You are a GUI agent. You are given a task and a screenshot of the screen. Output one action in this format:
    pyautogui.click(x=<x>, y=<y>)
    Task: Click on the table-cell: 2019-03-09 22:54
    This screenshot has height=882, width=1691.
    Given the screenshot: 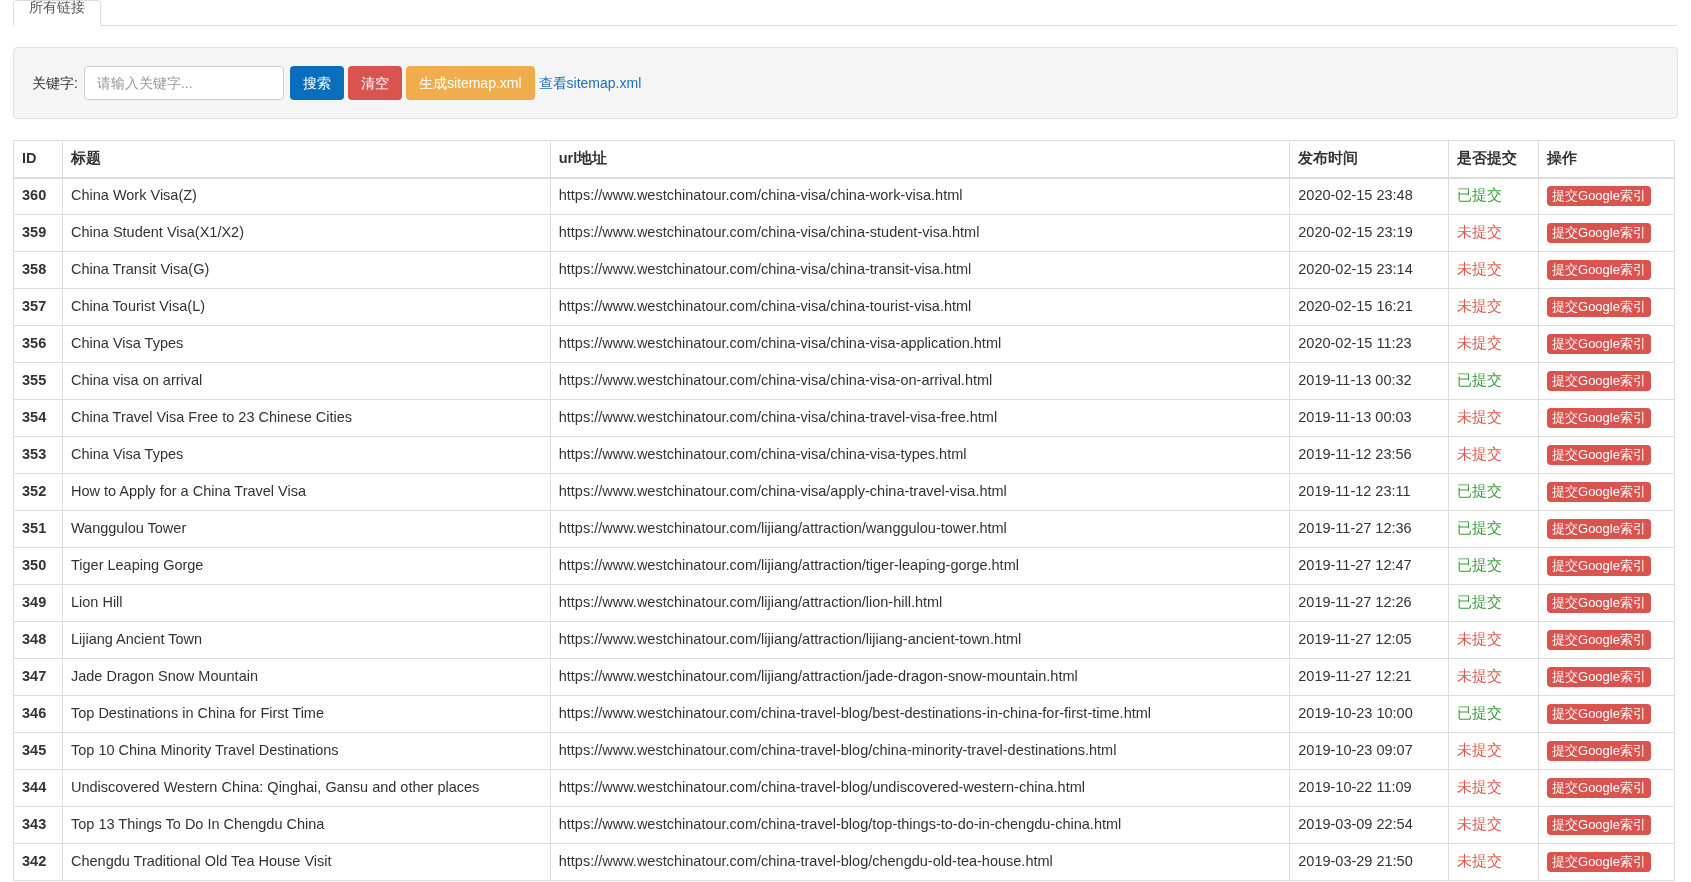 What is the action you would take?
    pyautogui.click(x=1369, y=825)
    